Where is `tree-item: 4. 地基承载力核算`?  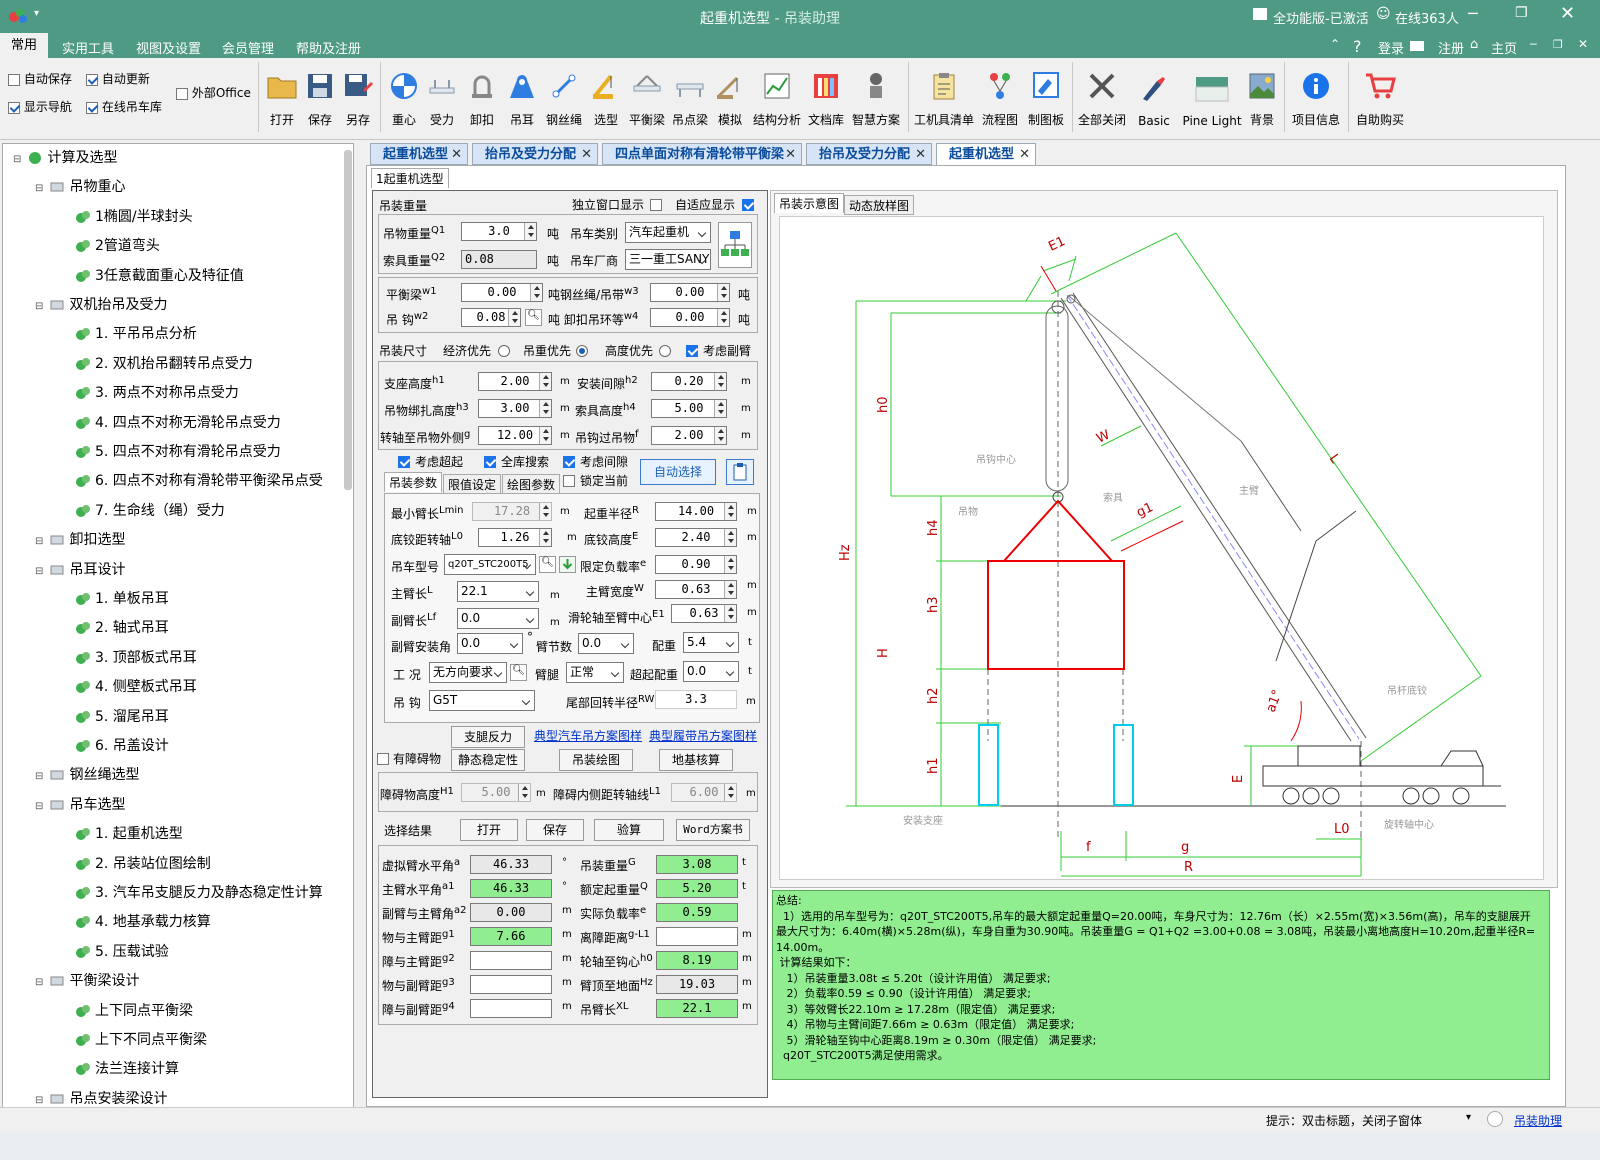 tree-item: 4. 地基承载力核算 is located at coordinates (143, 922).